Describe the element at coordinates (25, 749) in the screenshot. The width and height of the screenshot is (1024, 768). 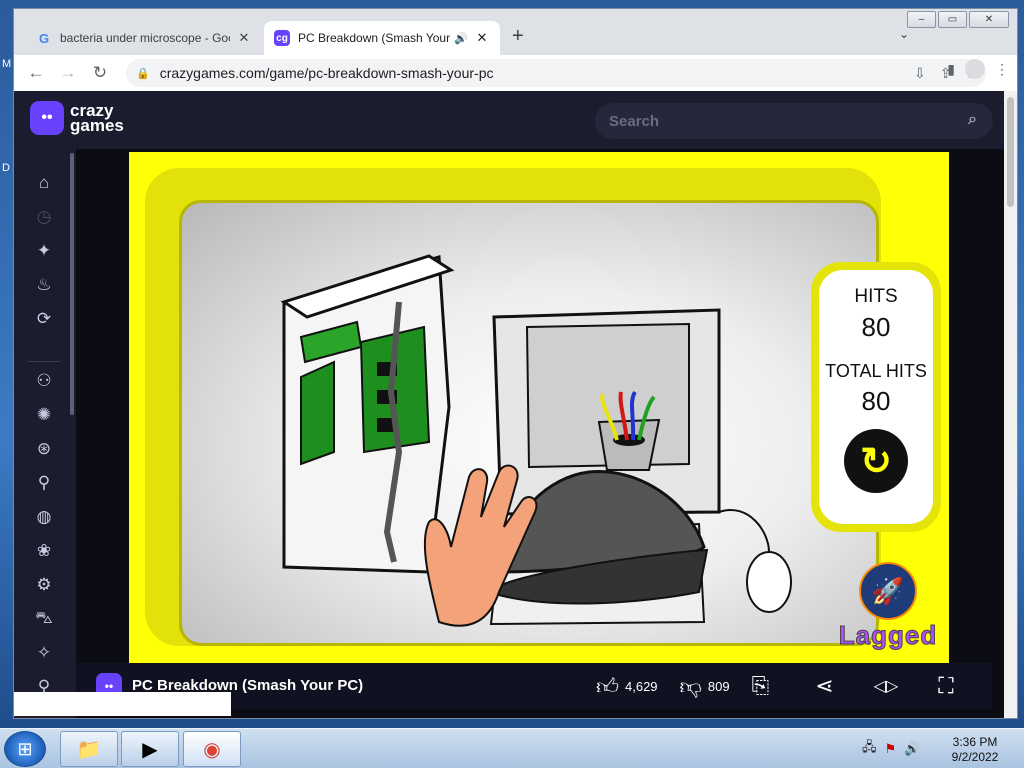
I see `start-button: ⊞` at that location.